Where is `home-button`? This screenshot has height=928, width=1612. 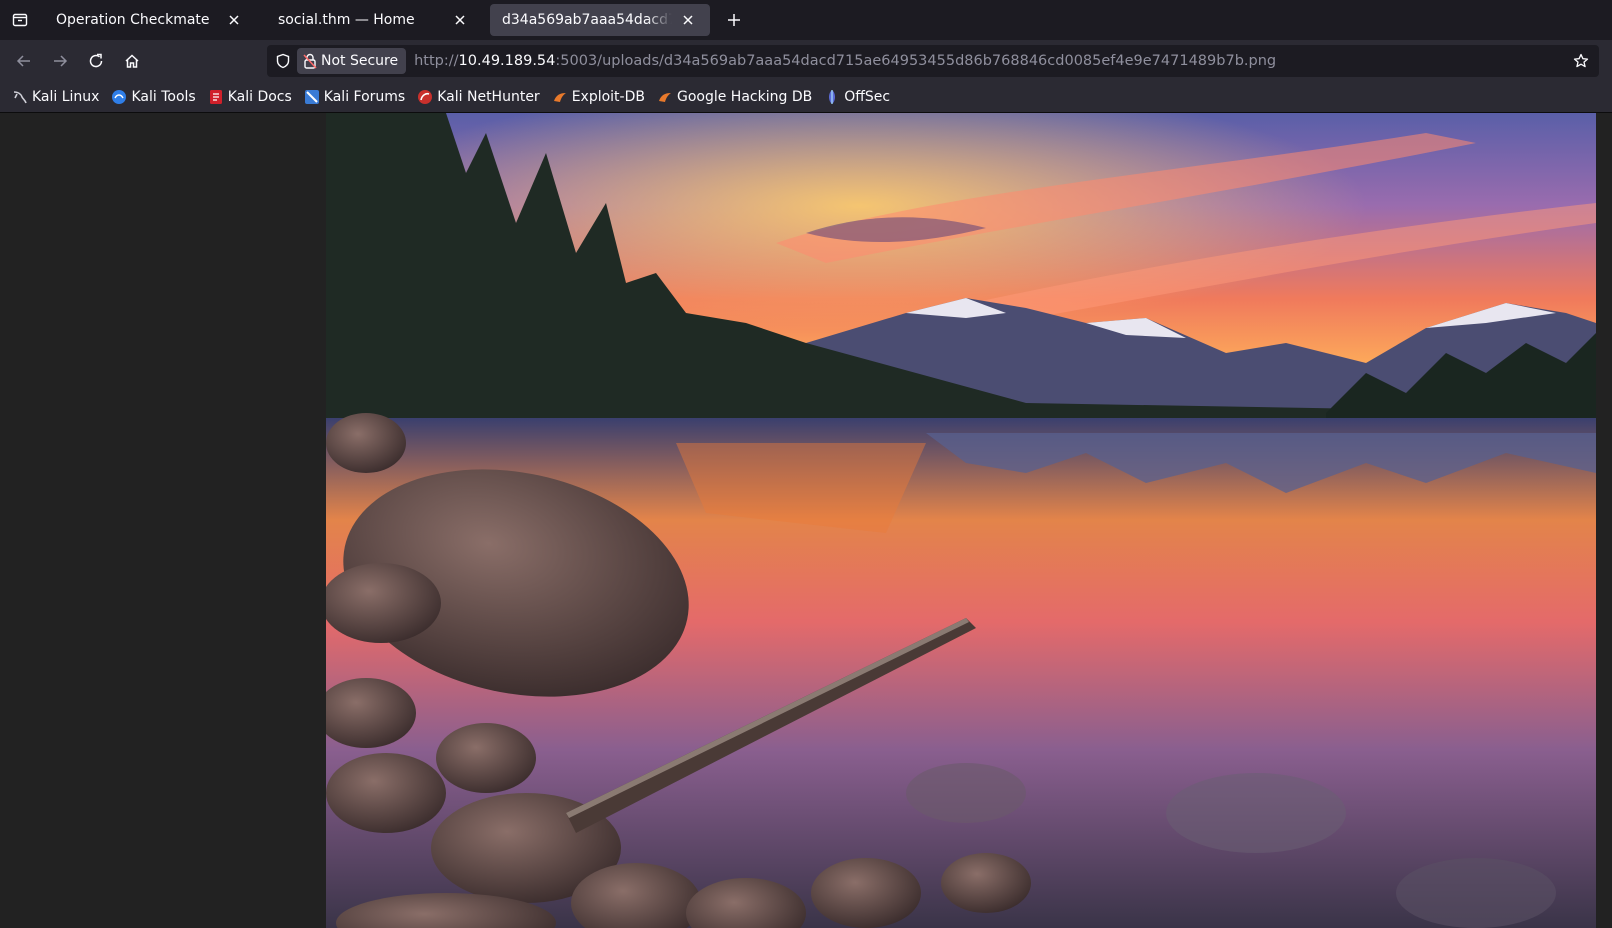
home-button is located at coordinates (132, 61).